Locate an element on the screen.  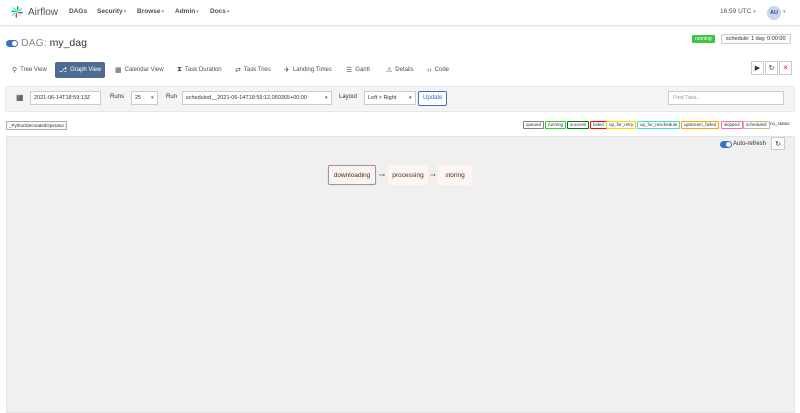
plane-icon: ✈ is located at coordinates (287, 70).